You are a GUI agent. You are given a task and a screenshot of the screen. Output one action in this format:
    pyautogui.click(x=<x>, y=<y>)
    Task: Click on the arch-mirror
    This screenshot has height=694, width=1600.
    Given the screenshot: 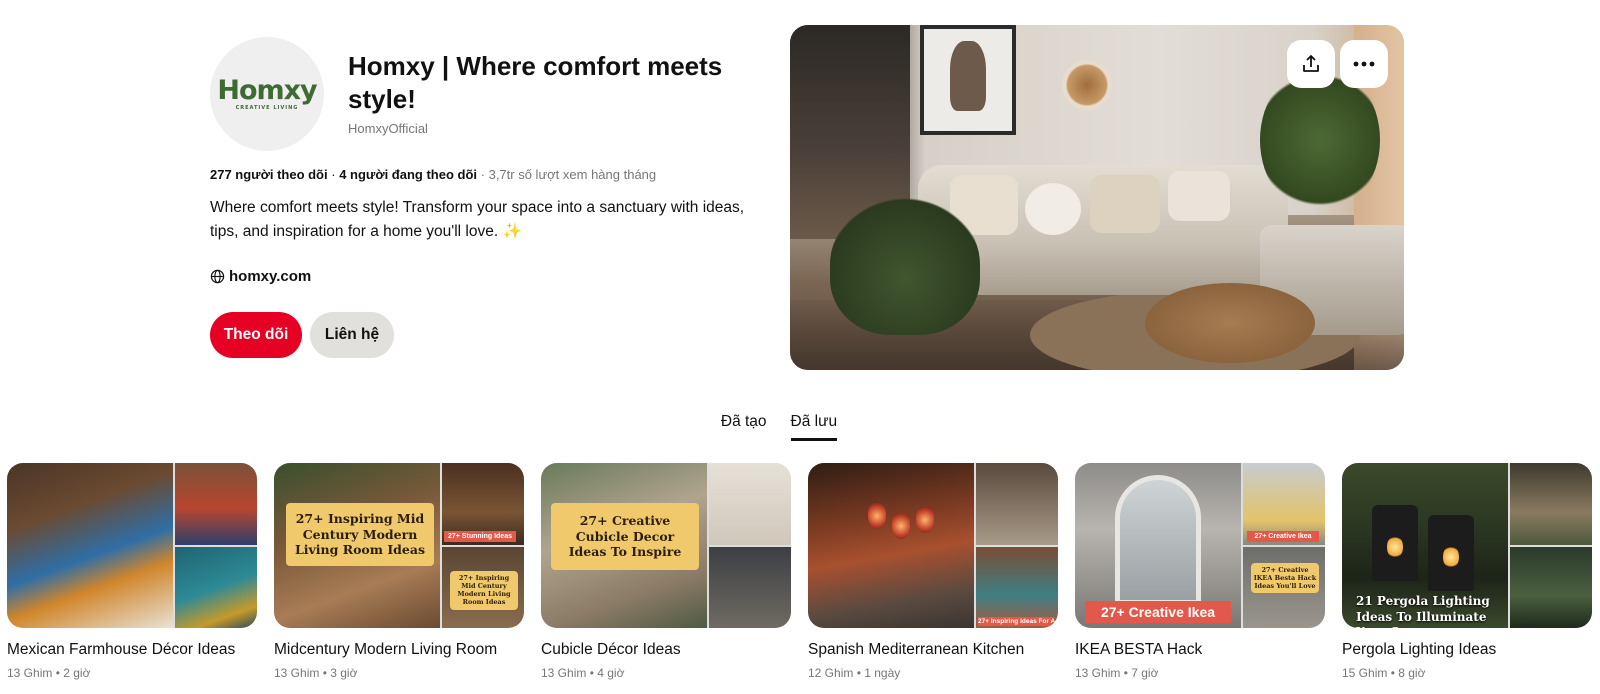 What is the action you would take?
    pyautogui.click(x=1158, y=540)
    